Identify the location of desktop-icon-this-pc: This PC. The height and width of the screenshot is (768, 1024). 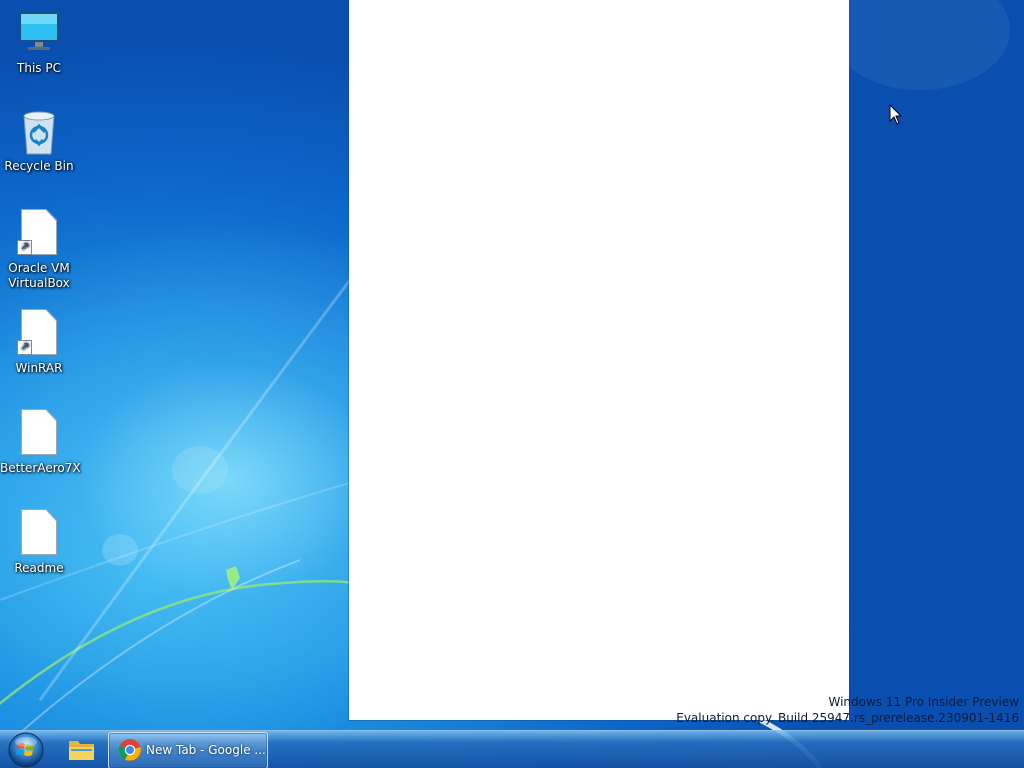
(39, 43).